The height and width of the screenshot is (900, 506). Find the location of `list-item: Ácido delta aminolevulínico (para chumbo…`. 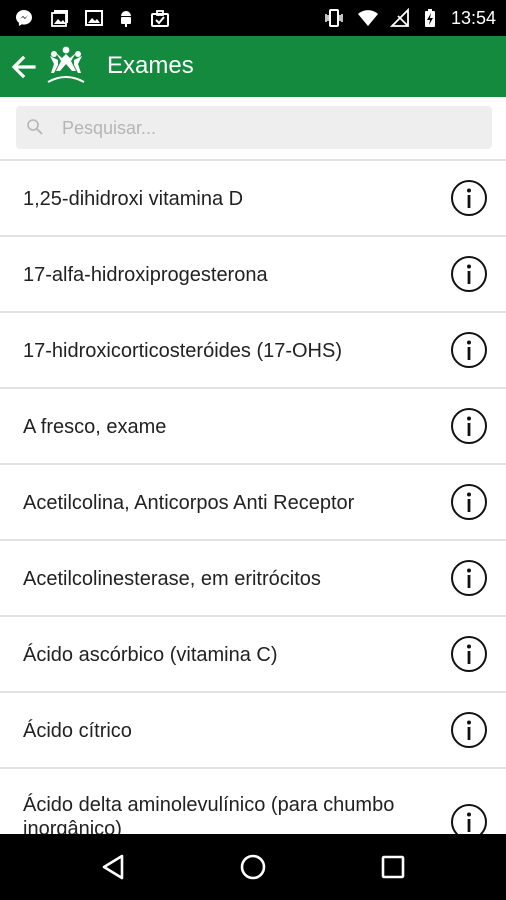

list-item: Ácido delta aminolevulínico (para chumbo… is located at coordinates (253, 800).